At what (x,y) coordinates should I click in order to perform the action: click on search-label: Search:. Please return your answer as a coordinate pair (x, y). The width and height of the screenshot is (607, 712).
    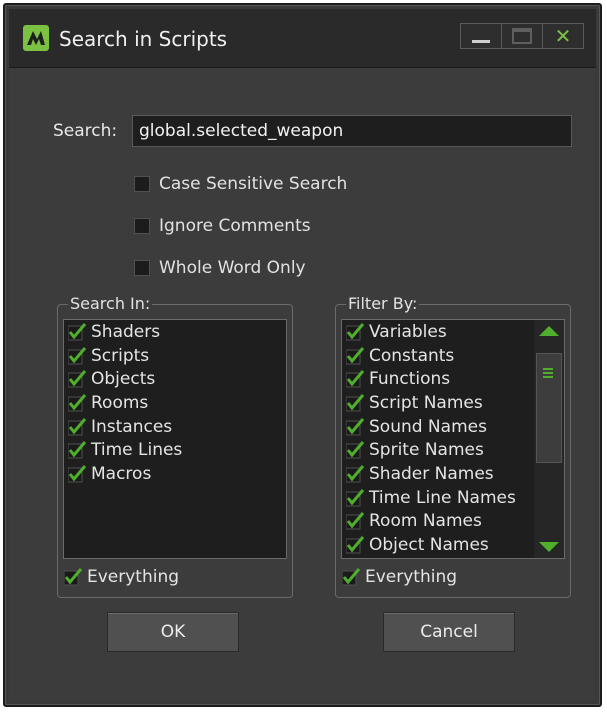
    Looking at the image, I should click on (85, 131).